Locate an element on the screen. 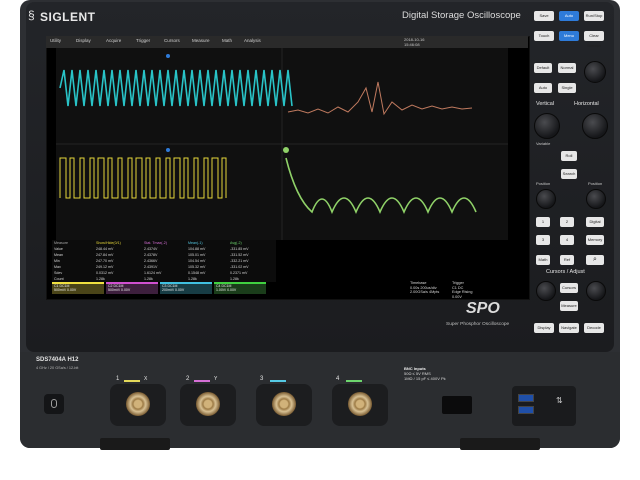 The width and height of the screenshot is (640, 480). measure-button: Measure is located at coordinates (569, 306).